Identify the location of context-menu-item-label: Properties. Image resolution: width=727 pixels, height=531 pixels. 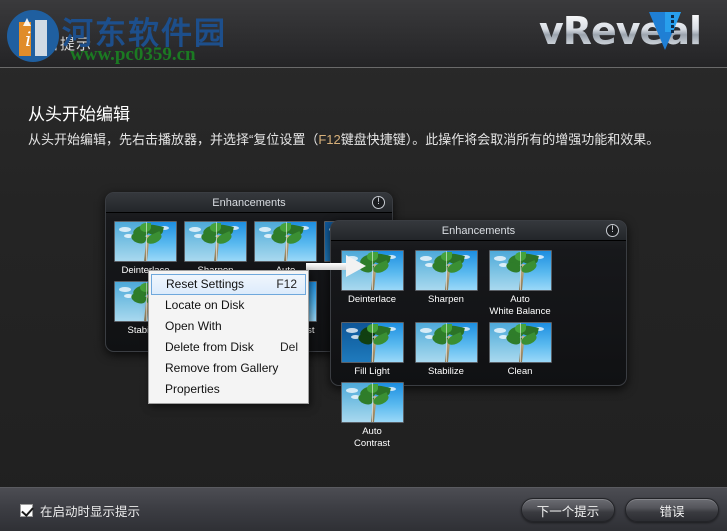
(192, 389).